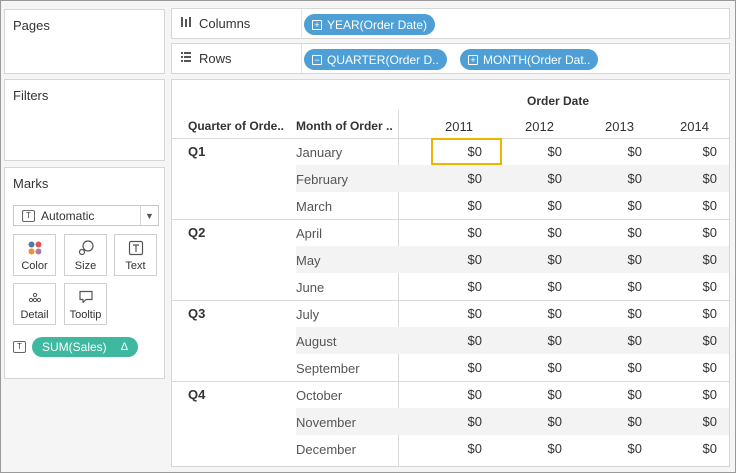 The image size is (736, 473). What do you see at coordinates (377, 24) in the screenshot?
I see `year-order-date-label: YEAR(Order Date)` at bounding box center [377, 24].